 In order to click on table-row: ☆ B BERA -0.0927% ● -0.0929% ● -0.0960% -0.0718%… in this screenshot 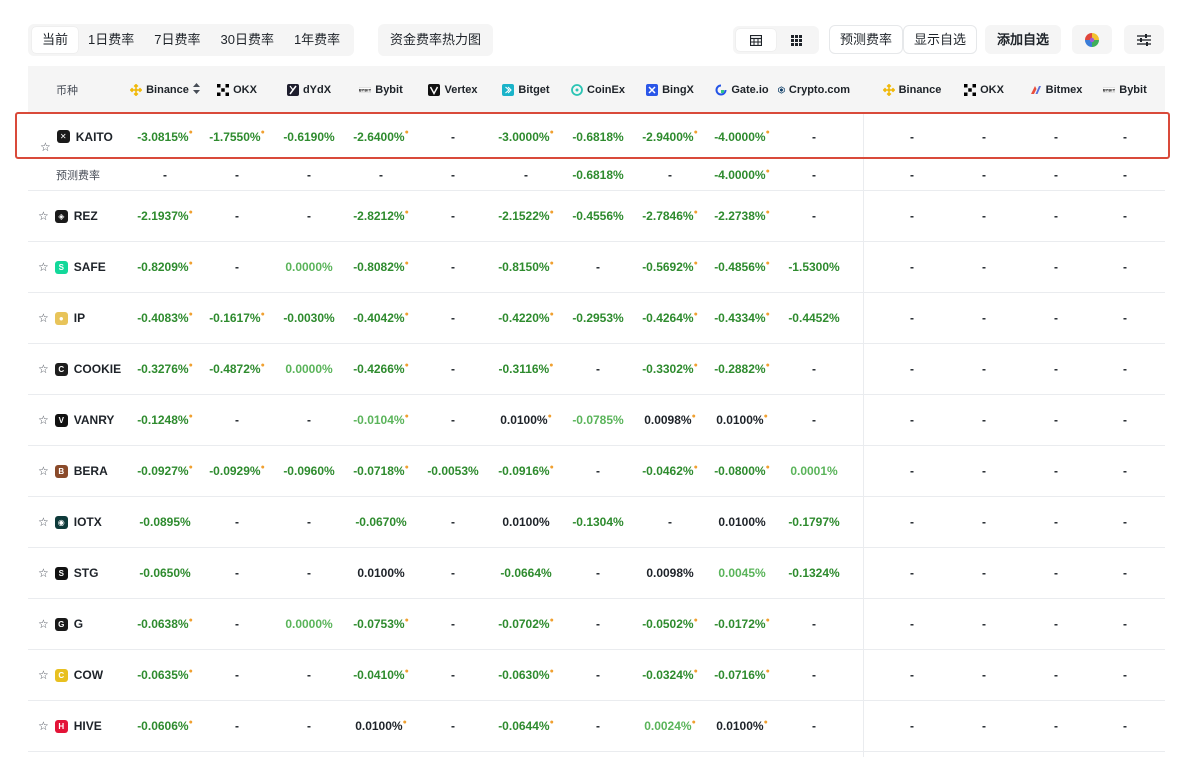, I will do `click(596, 471)`.